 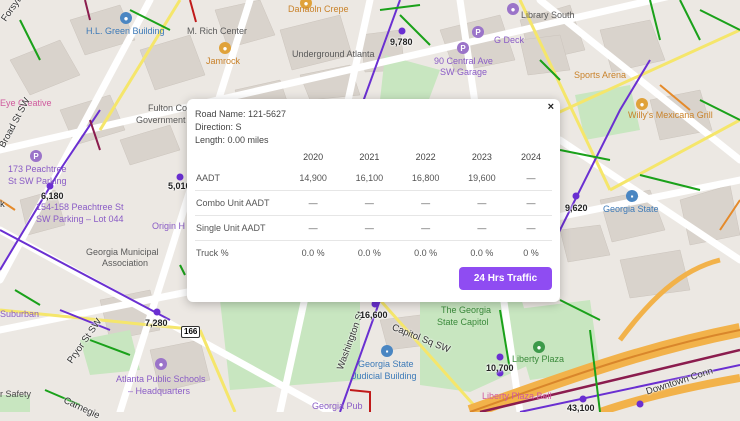 I want to click on row-label: Truck %, so click(x=240, y=252).